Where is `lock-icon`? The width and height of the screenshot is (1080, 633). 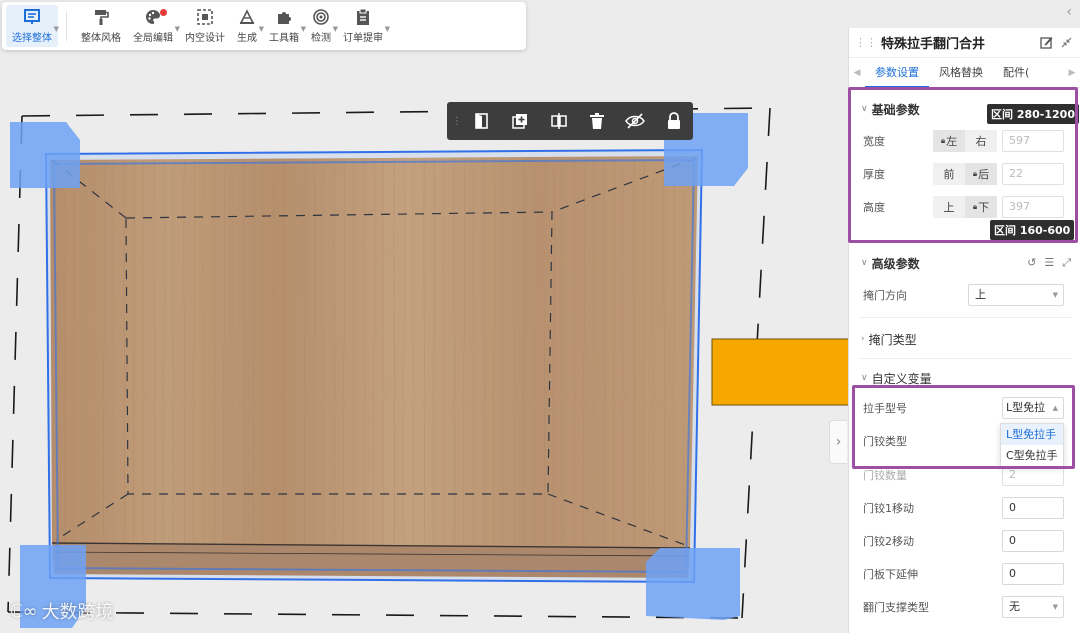 lock-icon is located at coordinates (673, 120).